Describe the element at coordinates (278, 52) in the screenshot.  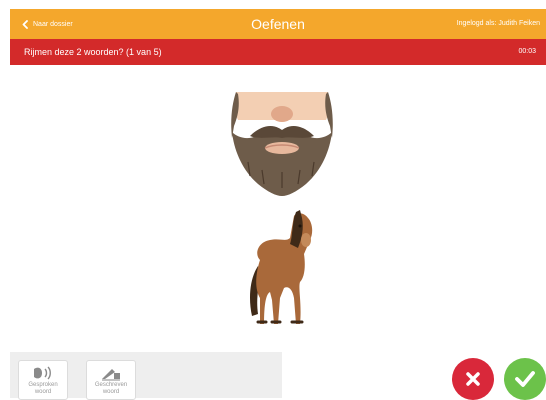
I see `question-bar: Rijmen deze 2 woorden? (1 van 5) 00:03` at that location.